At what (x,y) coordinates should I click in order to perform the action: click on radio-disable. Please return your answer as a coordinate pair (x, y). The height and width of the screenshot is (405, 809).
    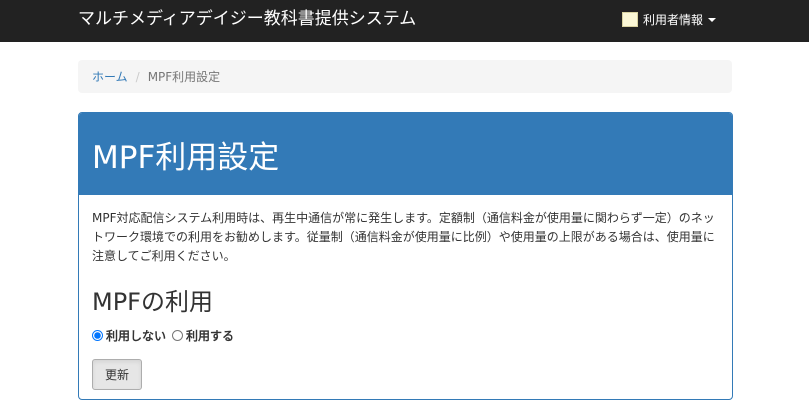
    Looking at the image, I should click on (97, 335).